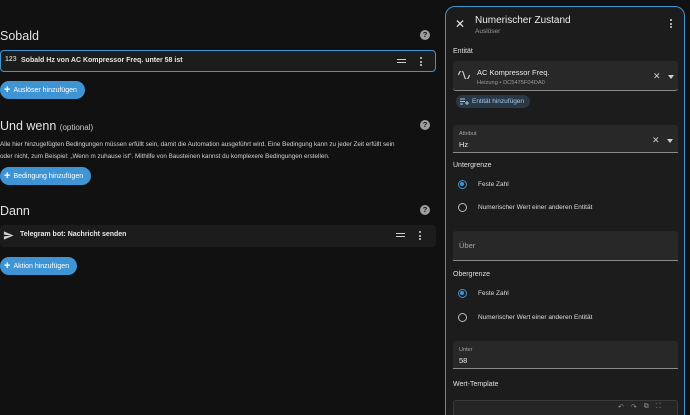 The width and height of the screenshot is (690, 415). Describe the element at coordinates (76, 127) in the screenshot. I see `optional-label: (optional)` at that location.